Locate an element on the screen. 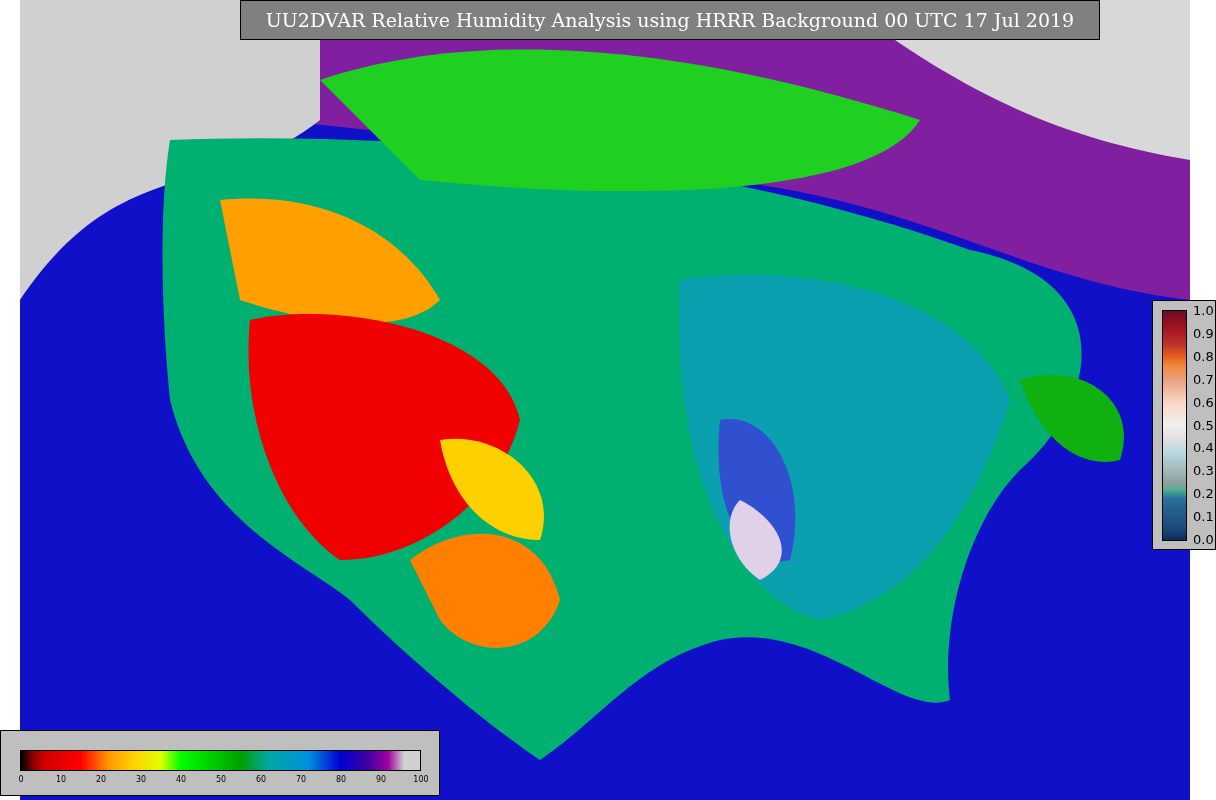  colorbar-tick-label: 20 is located at coordinates (101, 780).